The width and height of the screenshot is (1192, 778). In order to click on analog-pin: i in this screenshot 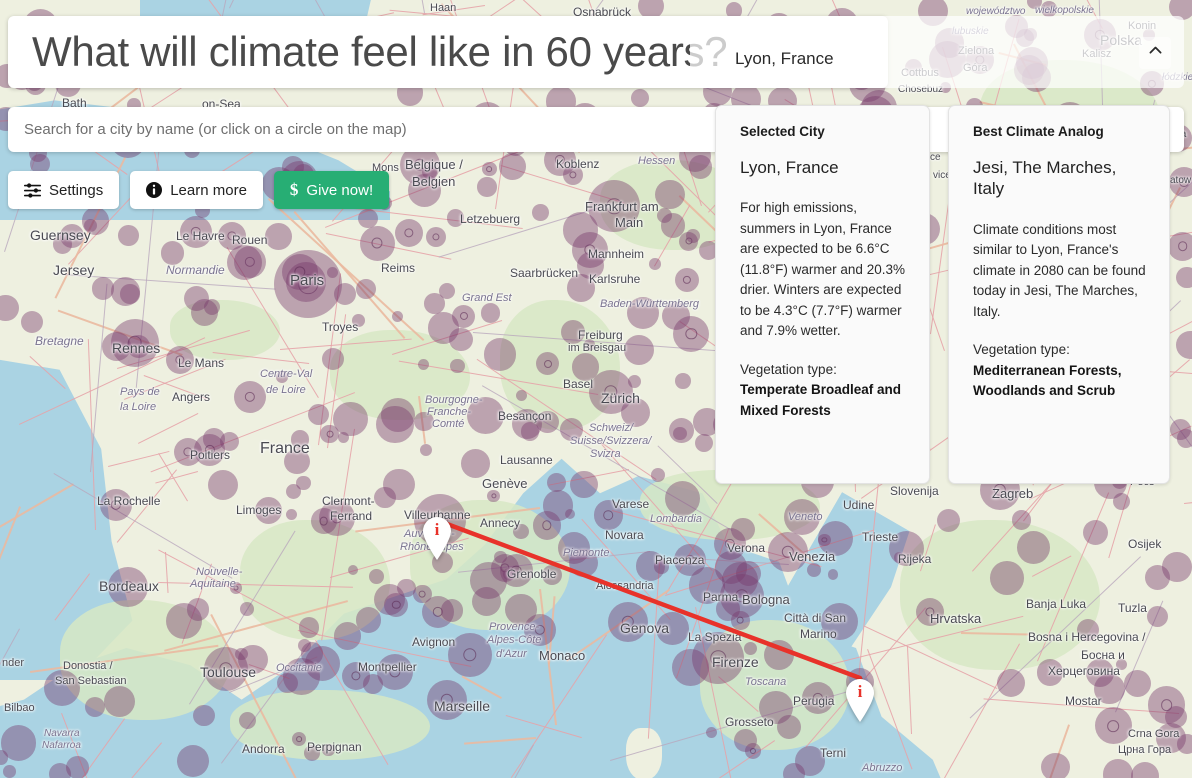, I will do `click(860, 700)`.